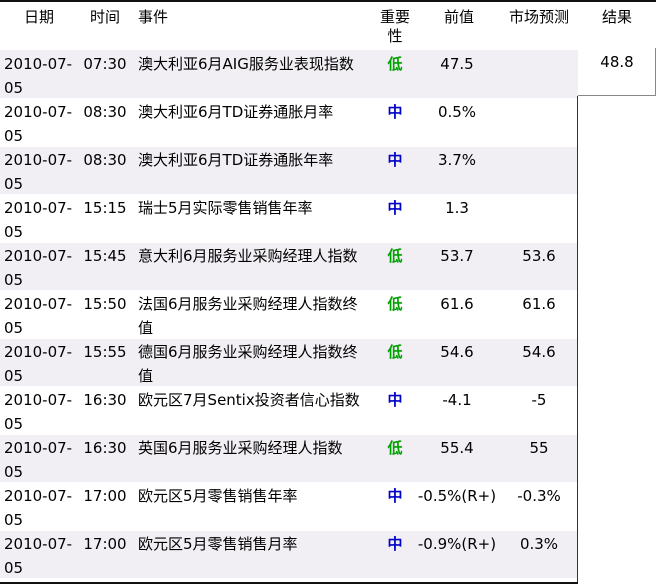 This screenshot has width=656, height=588. I want to click on row-forecast: 55, so click(539, 448).